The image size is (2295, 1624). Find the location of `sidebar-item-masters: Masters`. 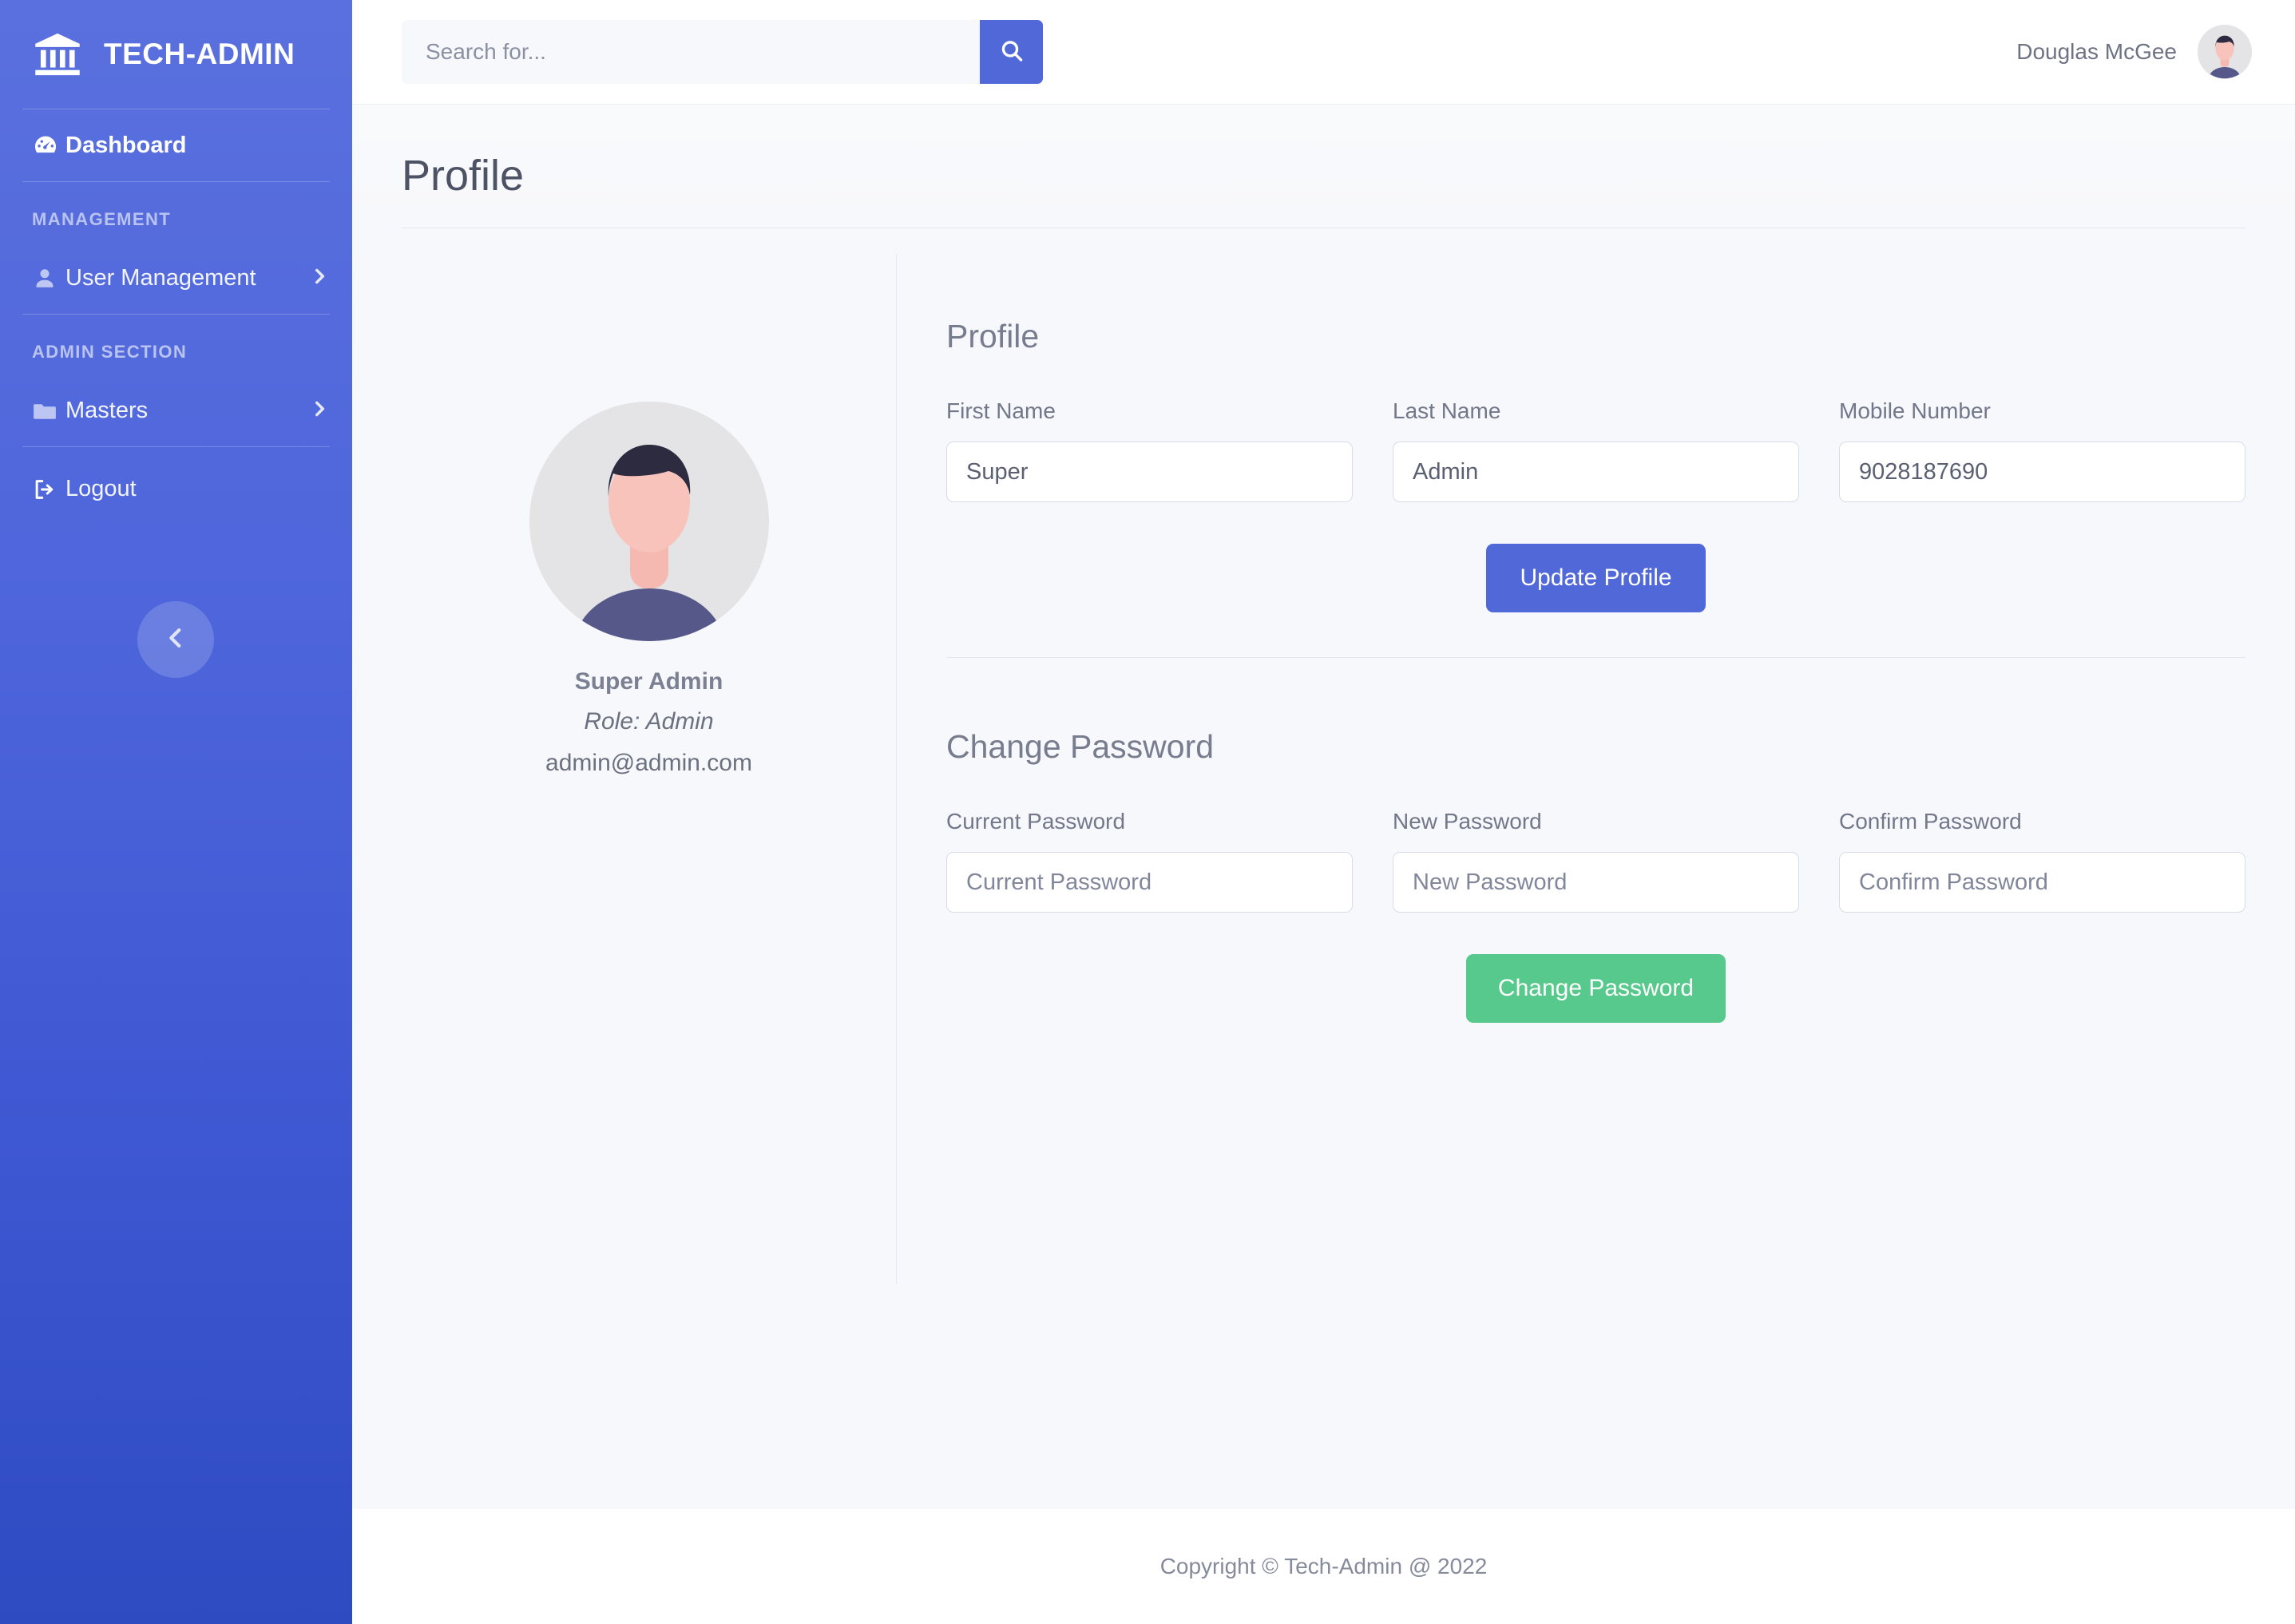

sidebar-item-masters: Masters is located at coordinates (176, 410).